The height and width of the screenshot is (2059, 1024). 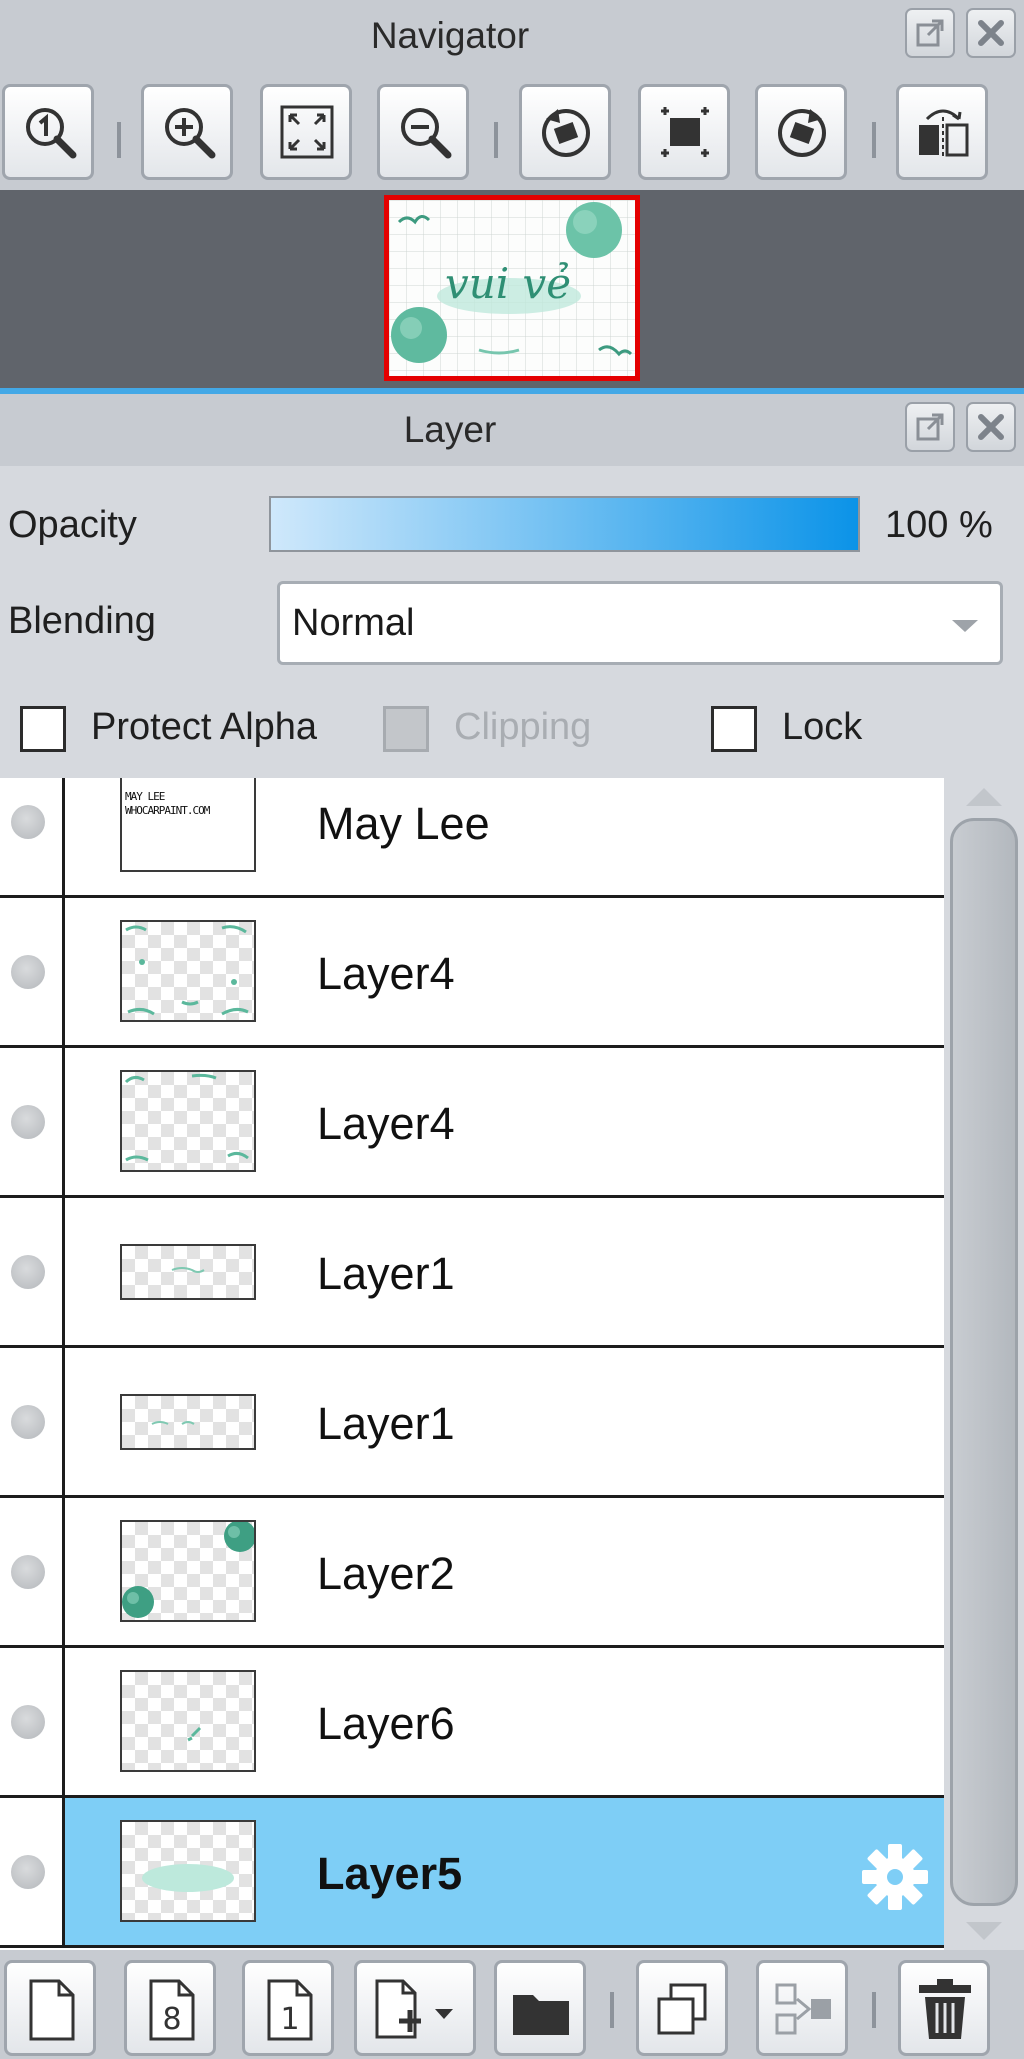 What do you see at coordinates (204, 727) in the screenshot?
I see `protect-alpha-label: Protect Alpha` at bounding box center [204, 727].